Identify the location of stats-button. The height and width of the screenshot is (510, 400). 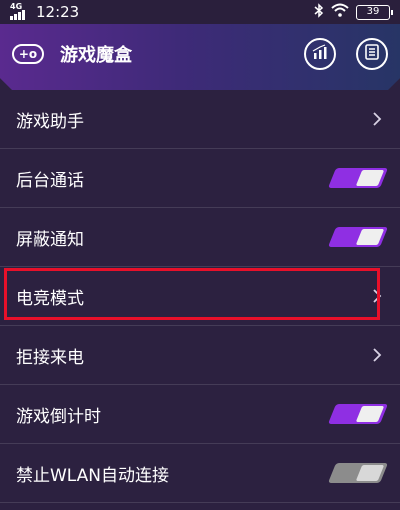
(320, 54).